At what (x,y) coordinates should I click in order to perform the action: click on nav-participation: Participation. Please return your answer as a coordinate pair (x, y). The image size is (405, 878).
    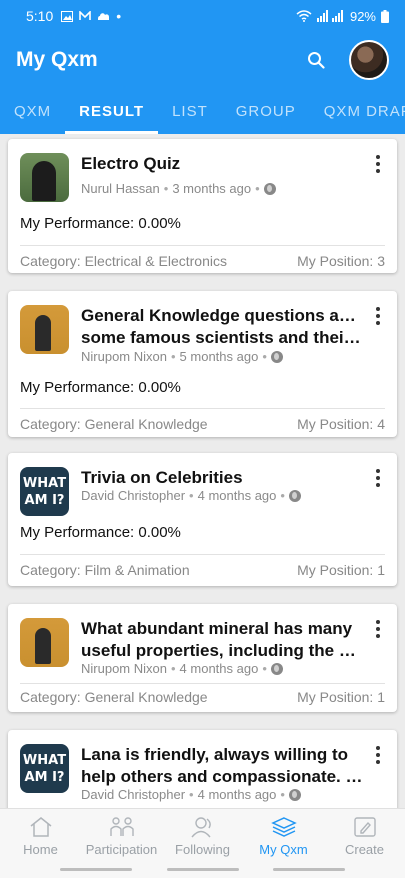
    Looking at the image, I should click on (121, 836).